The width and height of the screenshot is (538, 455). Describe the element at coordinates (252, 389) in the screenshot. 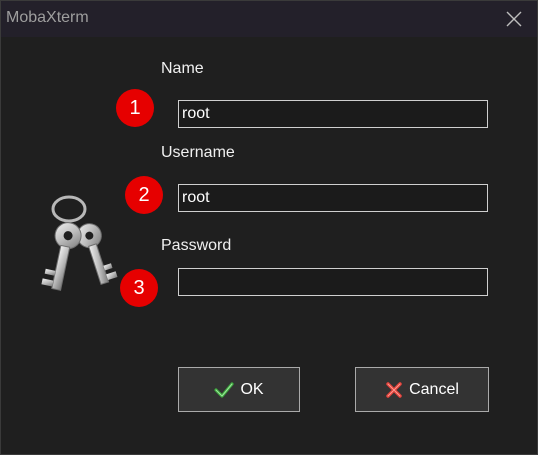

I see `ok-button-label: OK` at that location.